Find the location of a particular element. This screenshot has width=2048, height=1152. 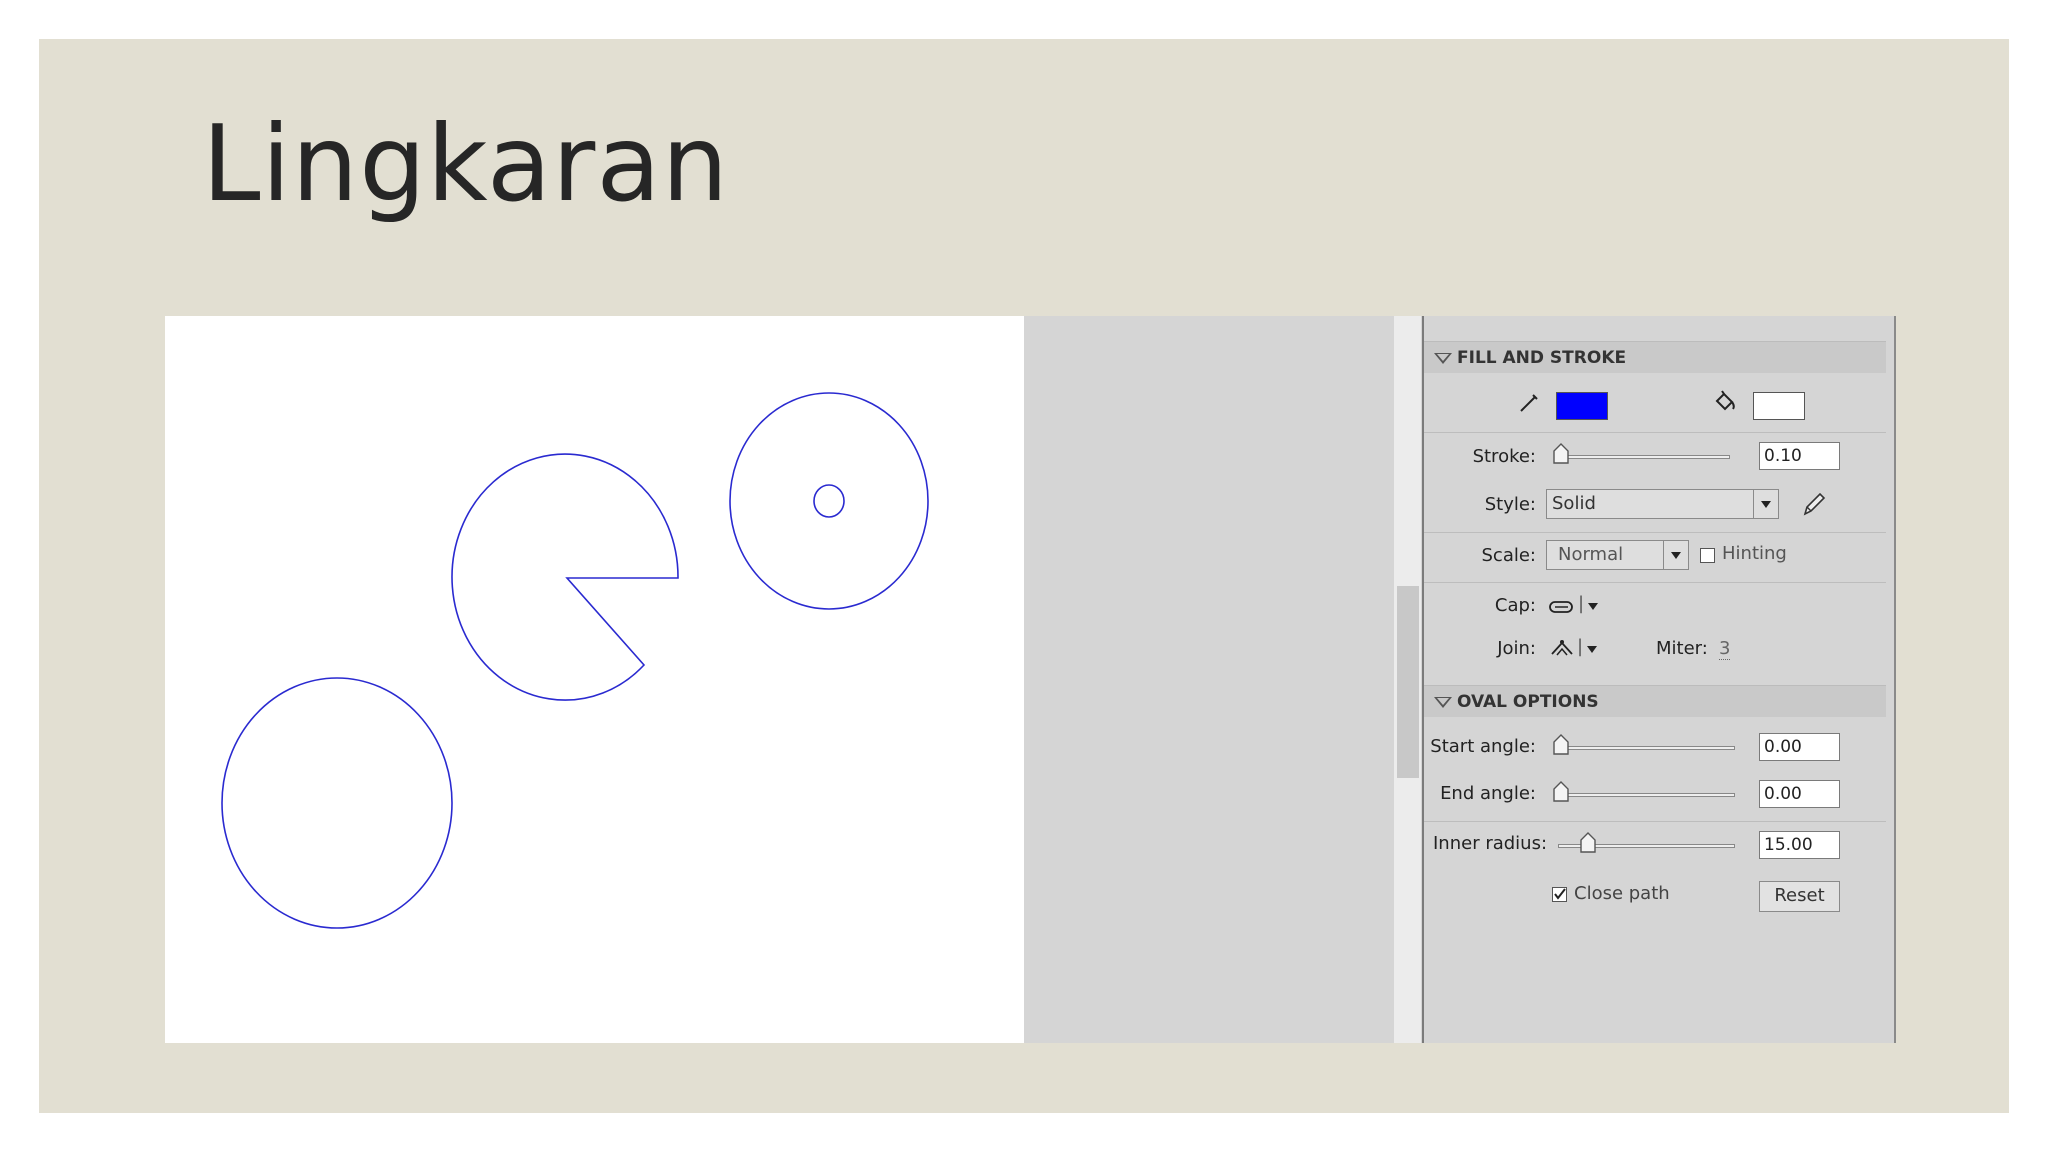

scale-dropdown: Normal is located at coordinates (1617, 555).